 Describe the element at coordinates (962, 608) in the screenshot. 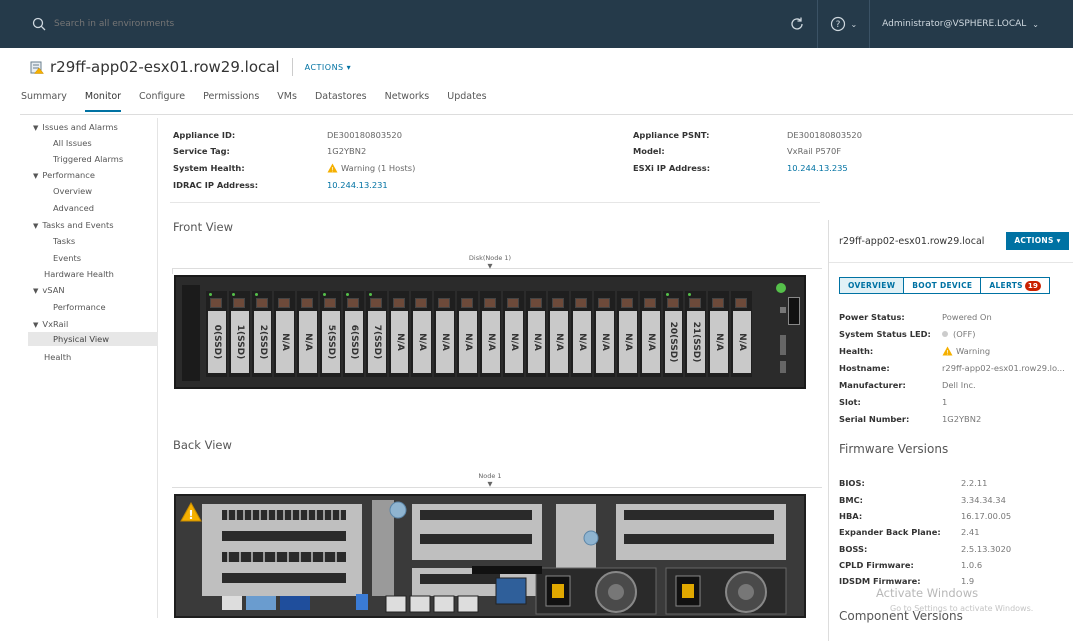

I see `activation-watermark-subtext: Go to Settings to activate Windows.` at that location.